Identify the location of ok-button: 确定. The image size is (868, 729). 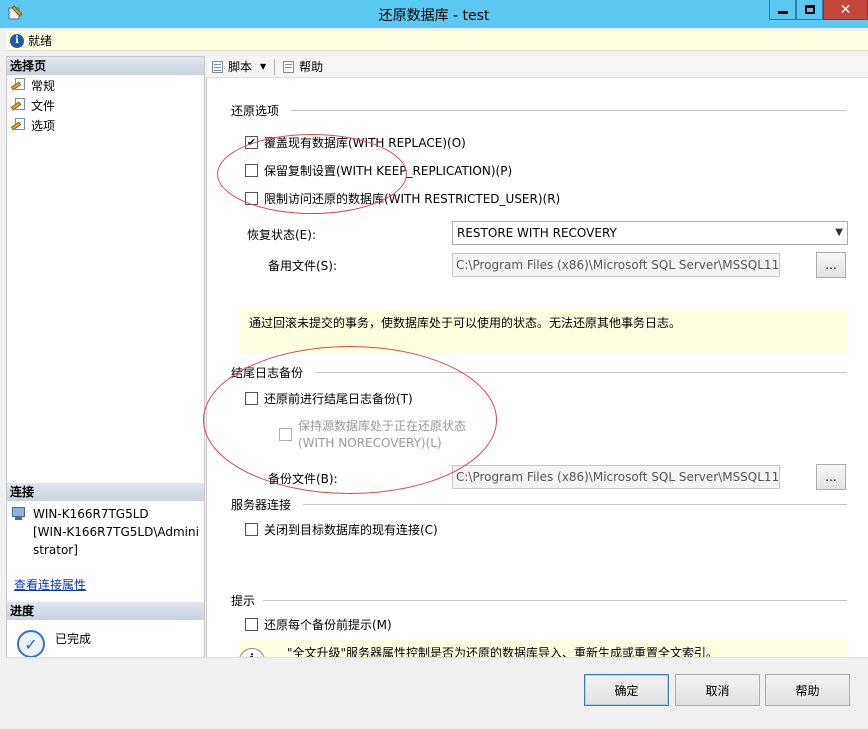
(626, 690).